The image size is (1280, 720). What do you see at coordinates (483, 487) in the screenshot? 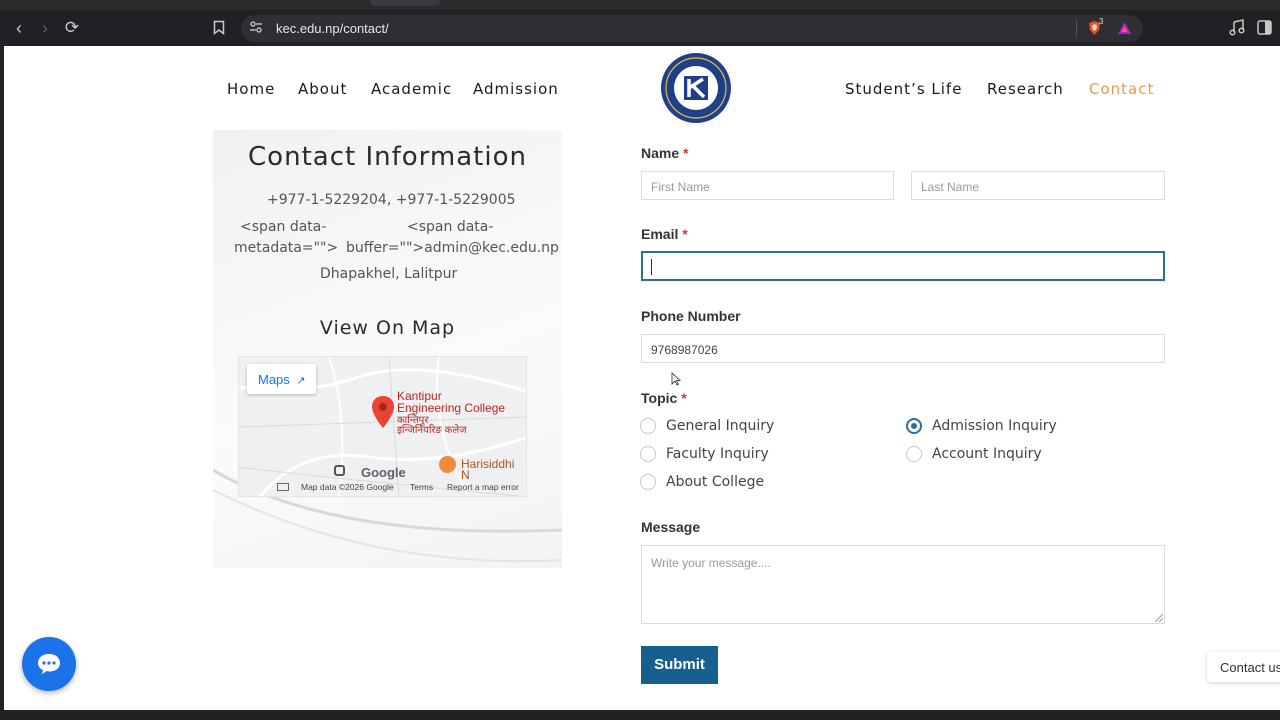
I see `map-report-link: Report a map error` at bounding box center [483, 487].